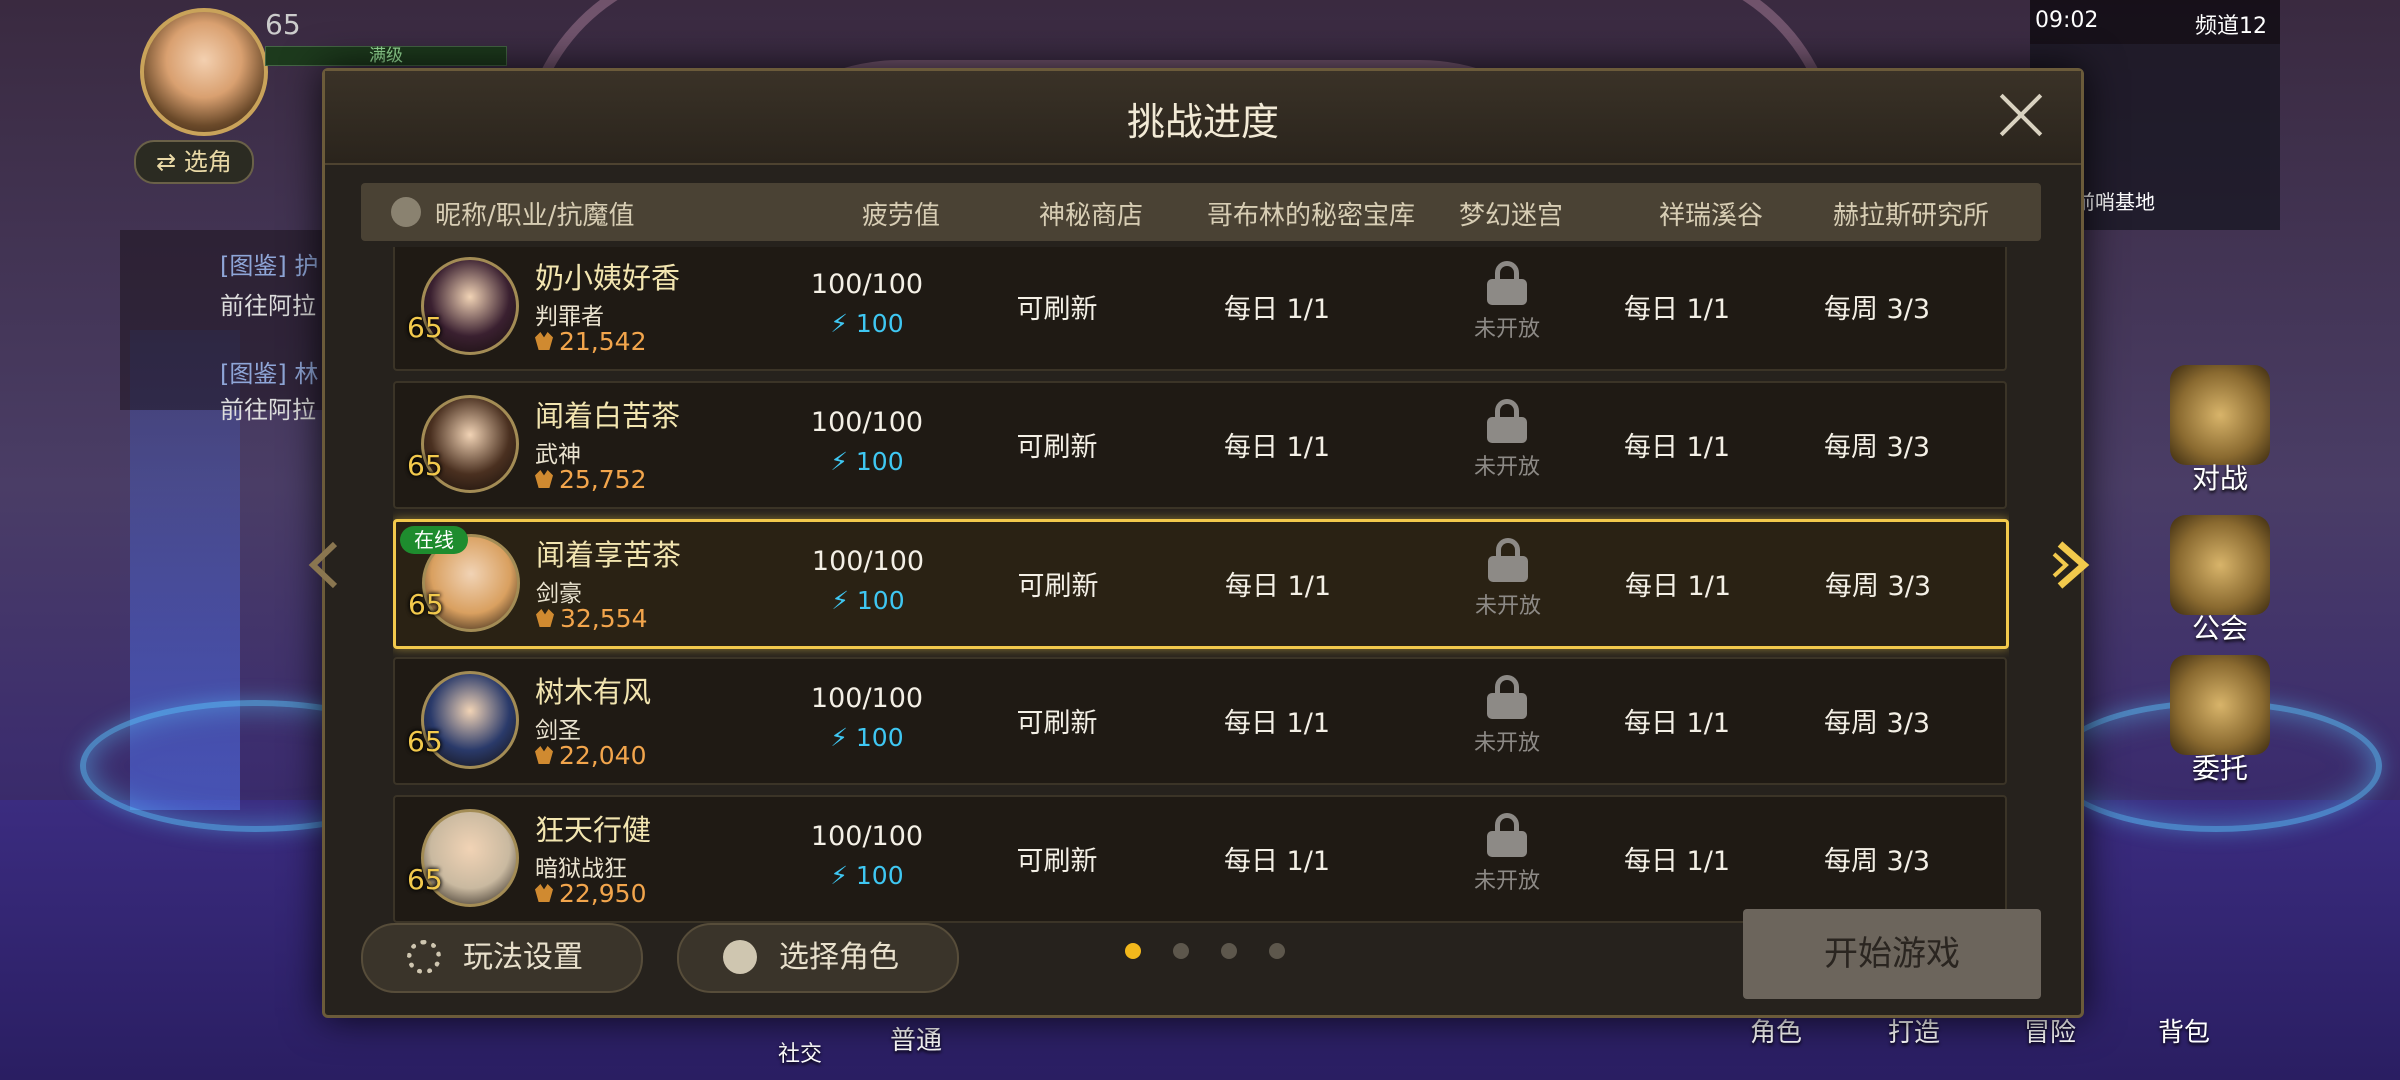 The width and height of the screenshot is (2400, 1080). I want to click on commission-board-icon, so click(2220, 705).